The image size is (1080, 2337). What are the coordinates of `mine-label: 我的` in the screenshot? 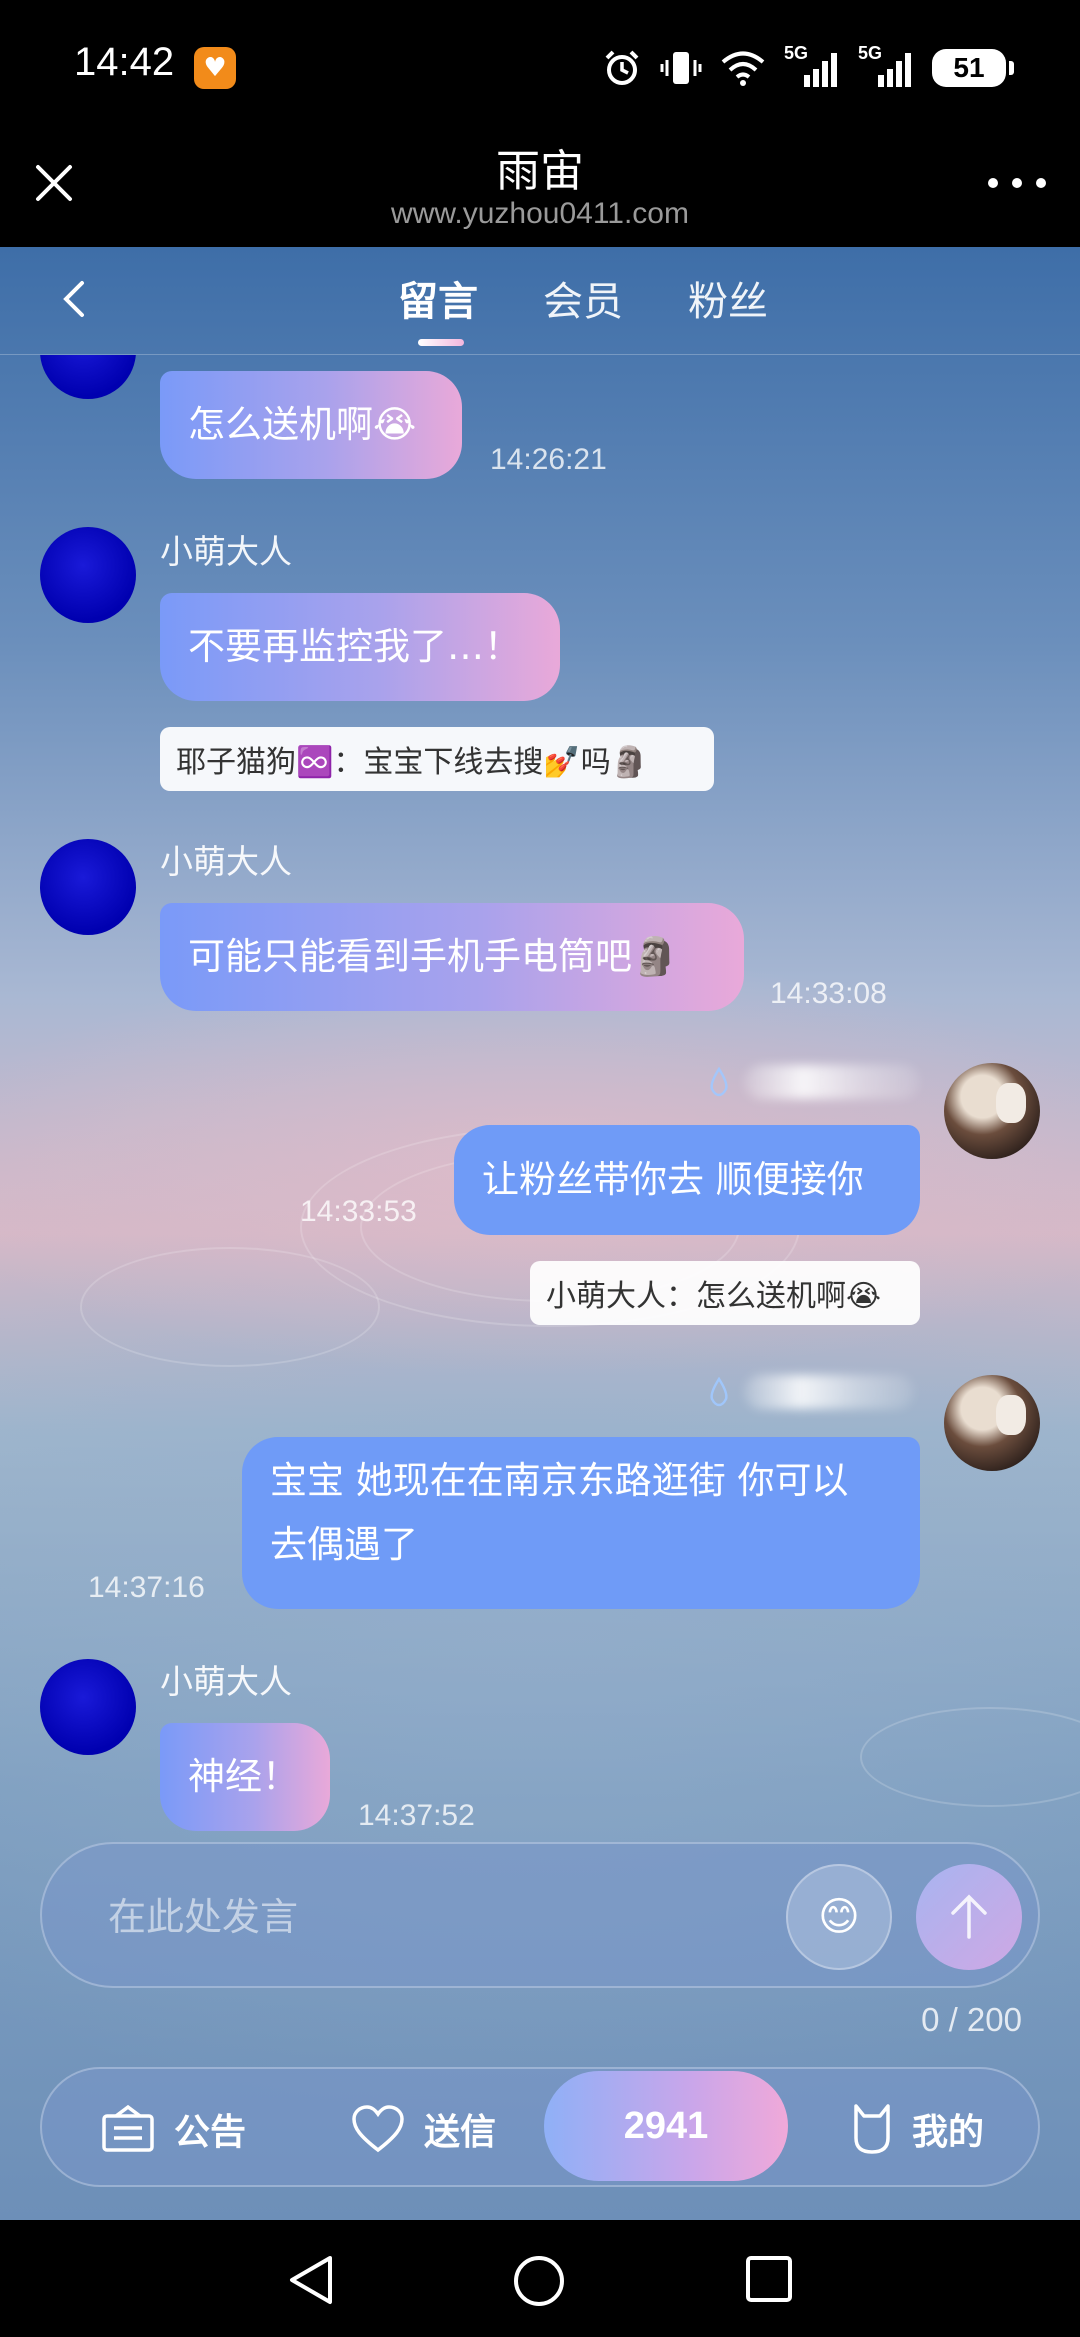 It's located at (948, 2132).